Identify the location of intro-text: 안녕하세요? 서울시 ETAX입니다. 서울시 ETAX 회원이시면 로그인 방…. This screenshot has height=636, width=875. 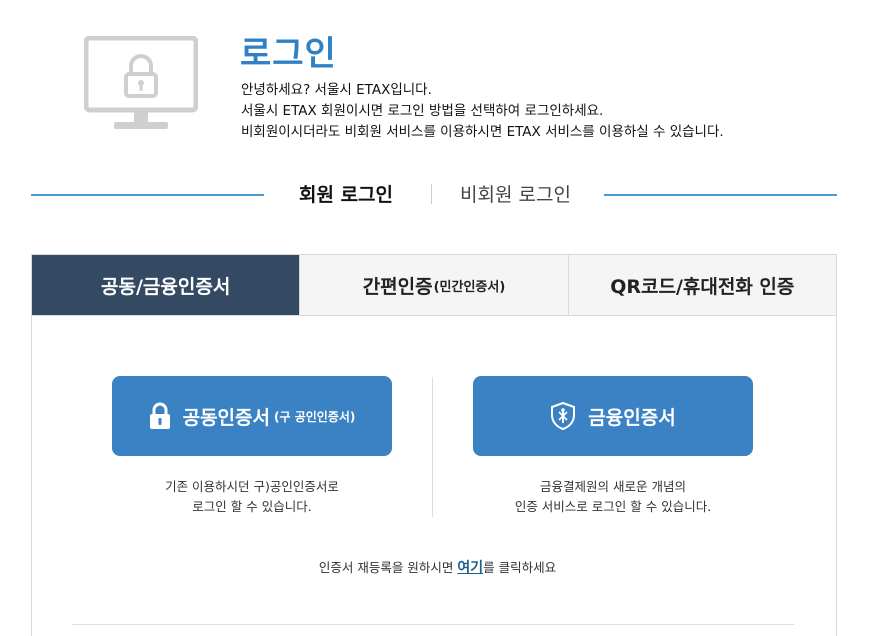
(482, 111).